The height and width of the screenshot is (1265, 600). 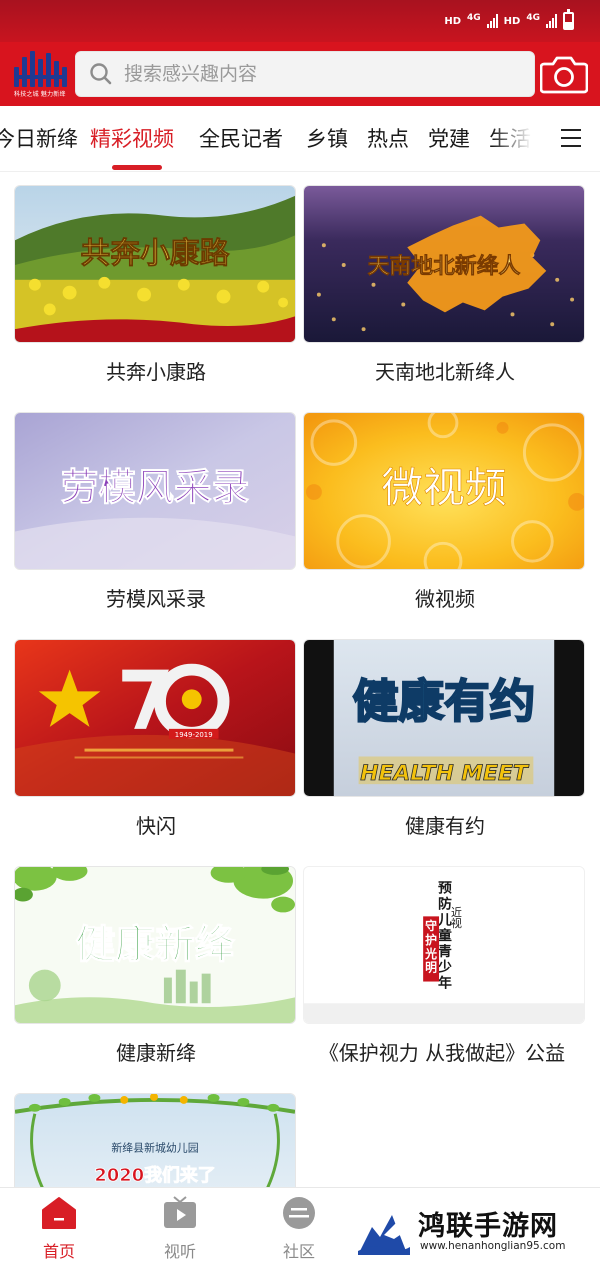 What do you see at coordinates (299, 1213) in the screenshot?
I see `community-icon` at bounding box center [299, 1213].